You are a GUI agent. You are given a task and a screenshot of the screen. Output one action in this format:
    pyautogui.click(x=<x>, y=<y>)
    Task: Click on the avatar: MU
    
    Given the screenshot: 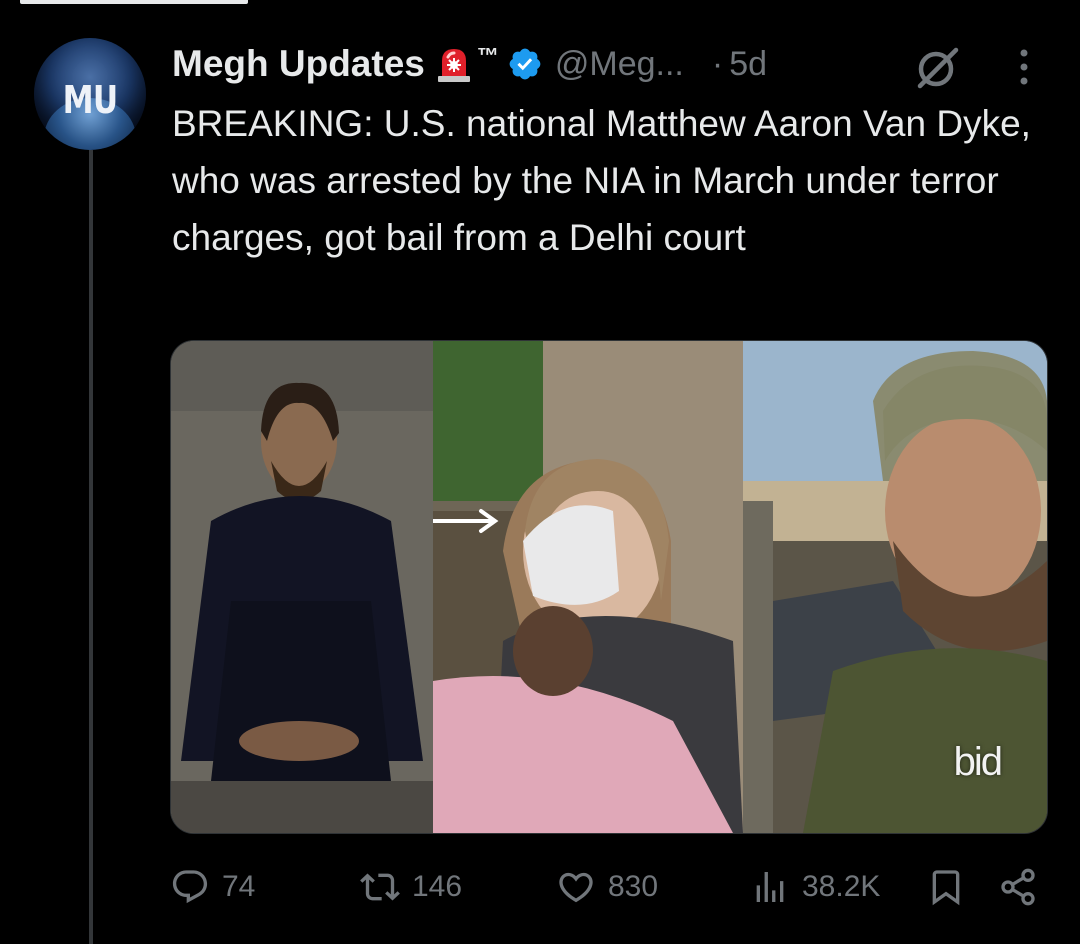 What is the action you would take?
    pyautogui.click(x=90, y=94)
    